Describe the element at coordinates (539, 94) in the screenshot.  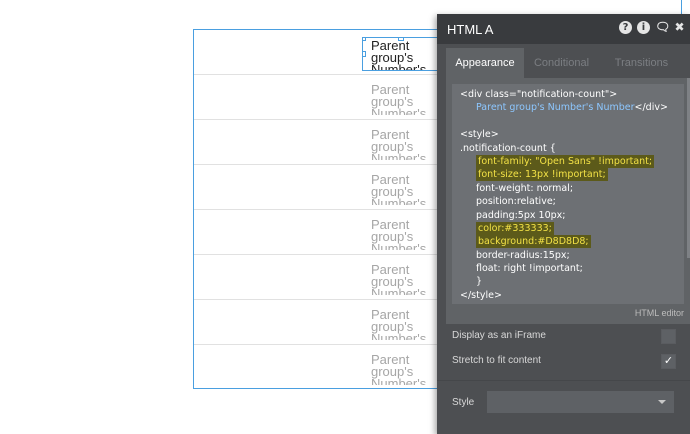
I see `code-line: <div class="notification-count">` at that location.